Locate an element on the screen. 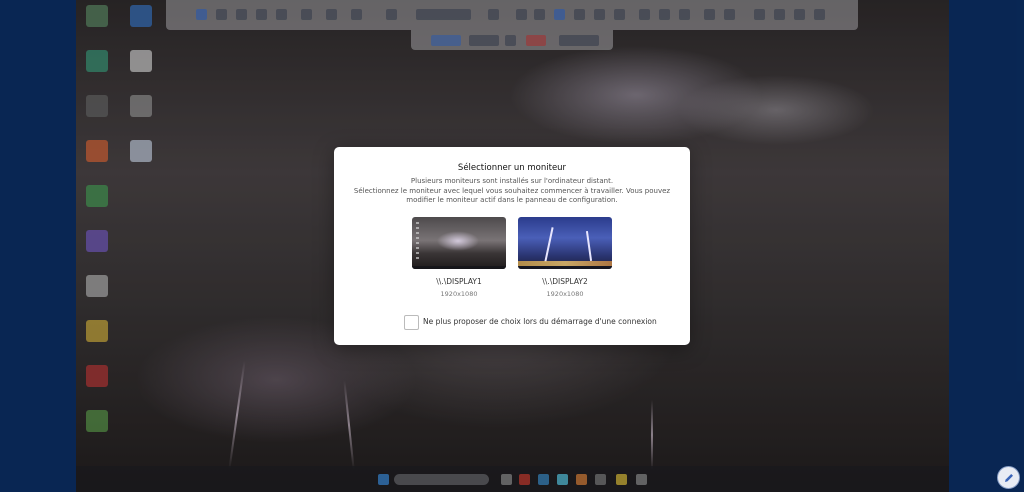  monitor-2-name: \\.\DISPLAY2 is located at coordinates (565, 281).